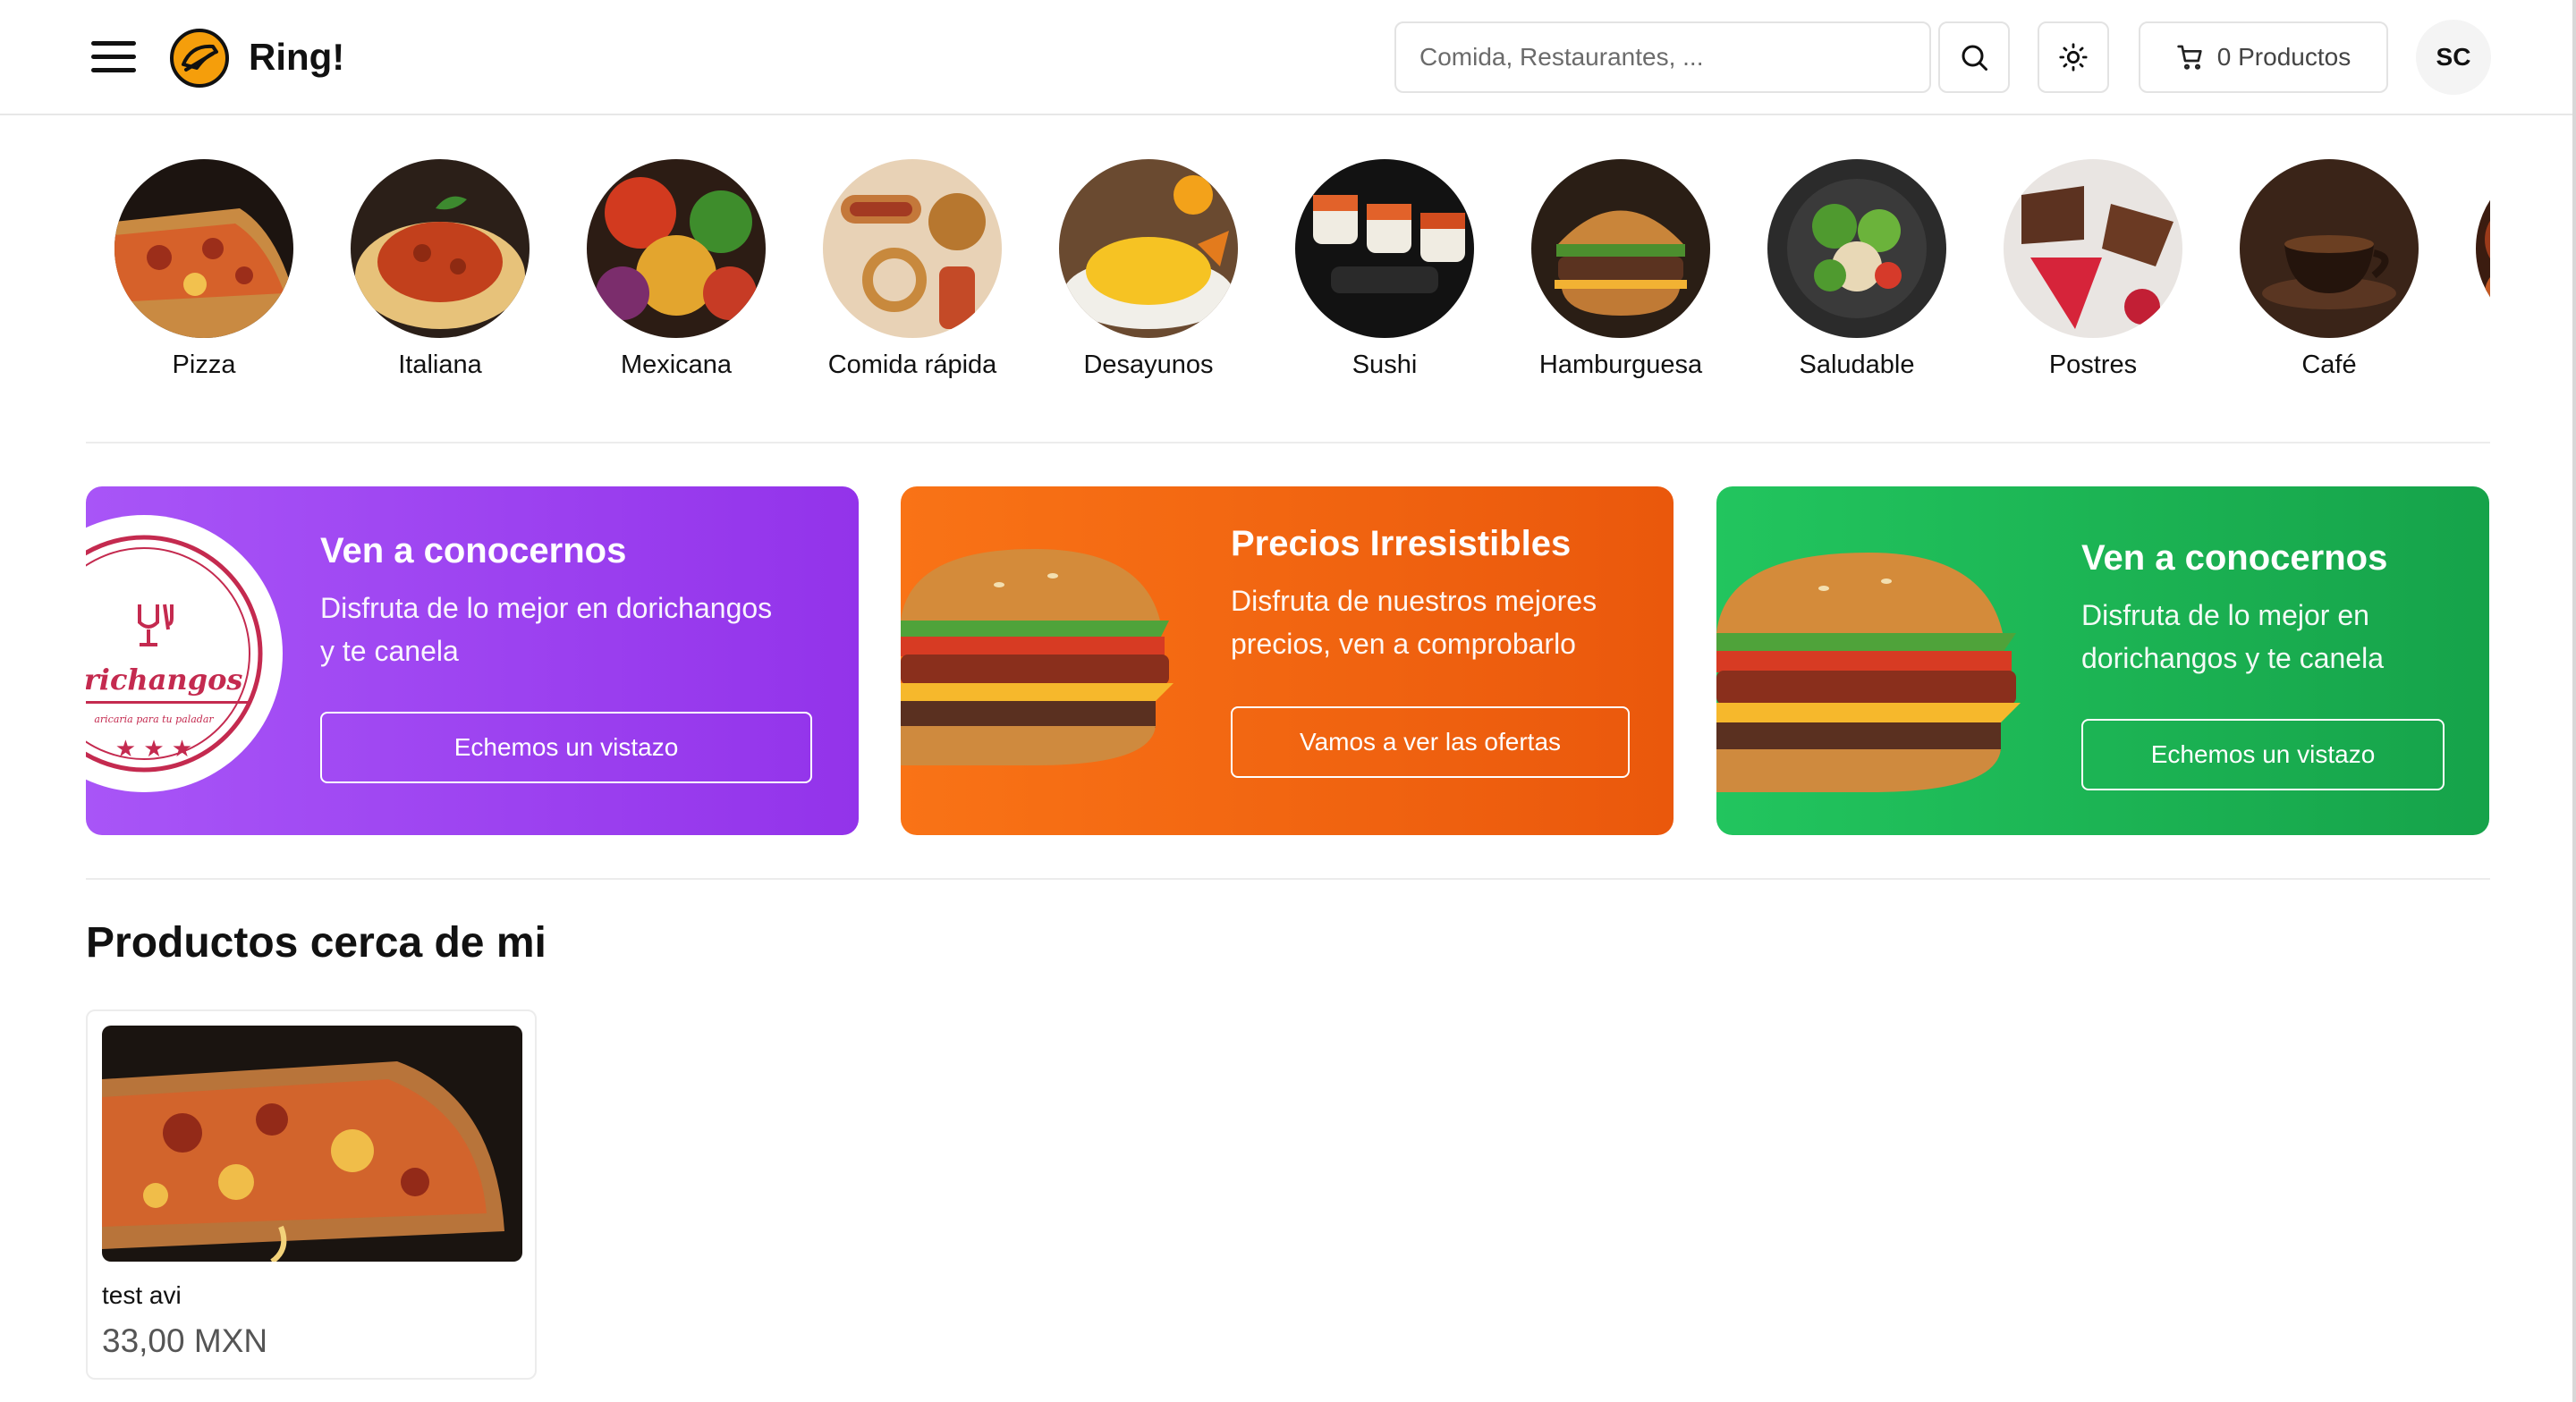  I want to click on brand-logo-icon, so click(199, 58).